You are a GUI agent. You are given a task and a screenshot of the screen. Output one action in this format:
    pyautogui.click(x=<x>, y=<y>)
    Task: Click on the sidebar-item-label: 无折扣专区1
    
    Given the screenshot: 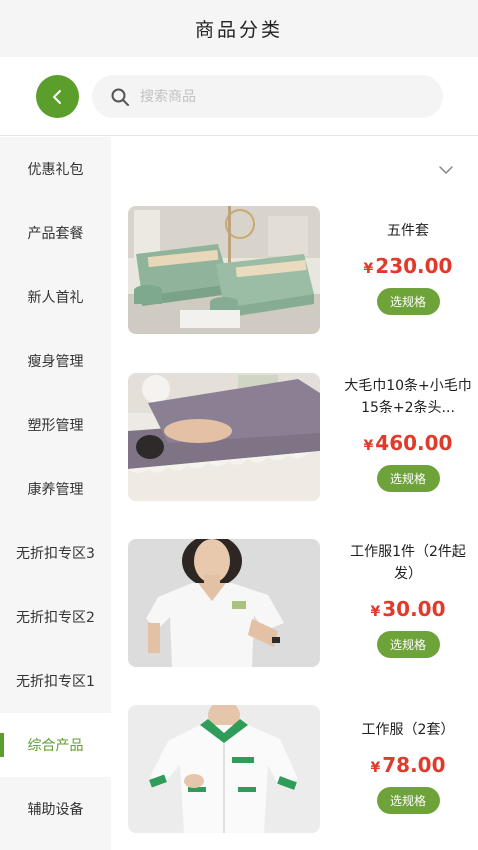 What is the action you would take?
    pyautogui.click(x=55, y=682)
    